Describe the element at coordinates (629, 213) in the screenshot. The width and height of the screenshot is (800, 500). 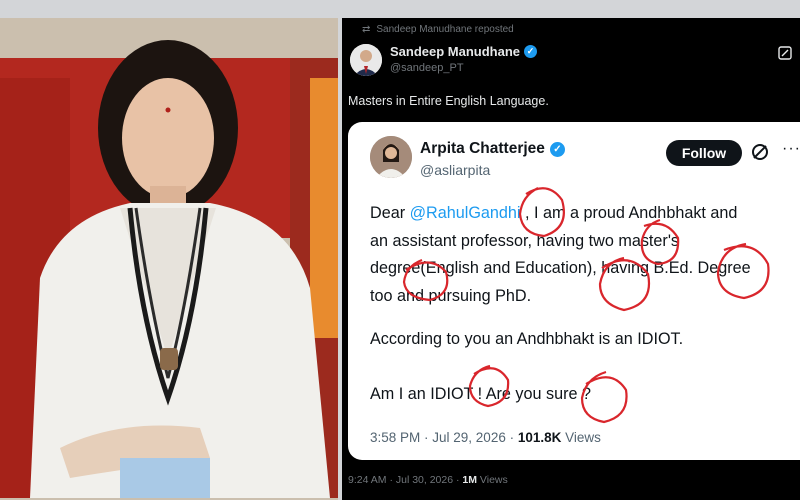
I see `body-line-1: , I am a proud Andhbhakt and` at that location.